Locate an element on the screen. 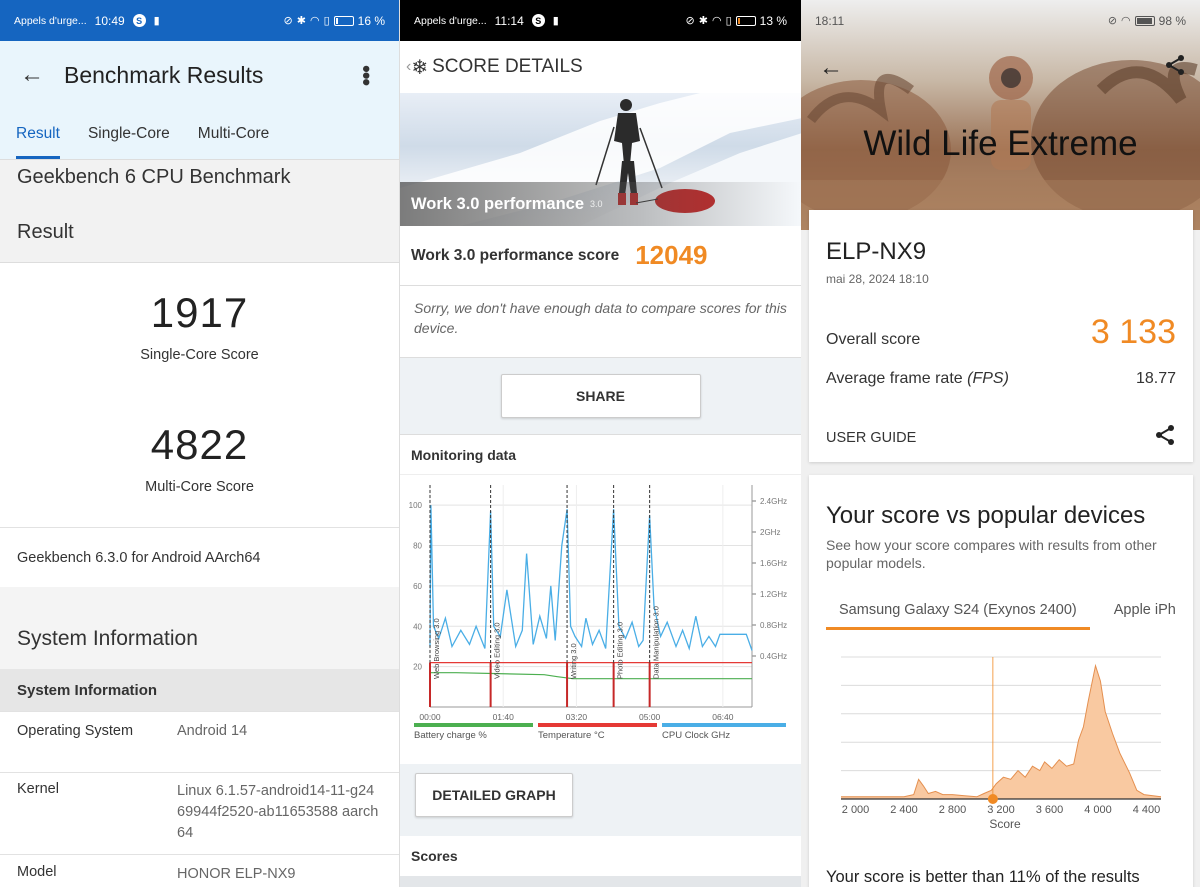  score-details-header: ‹ ❄ SCORE DETAILS is located at coordinates (600, 67).